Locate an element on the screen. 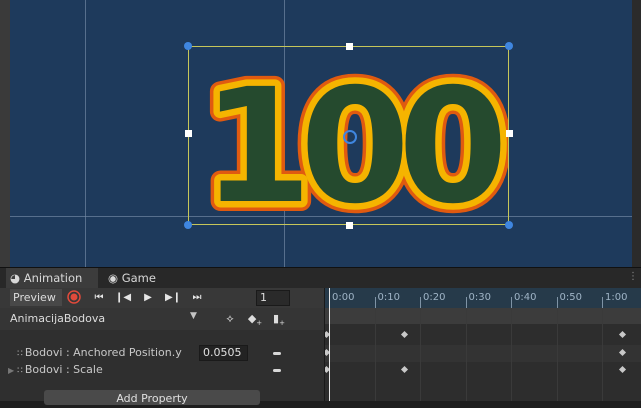 This screenshot has width=641, height=408. add-keyframe-icon: ◆+ is located at coordinates (255, 319).